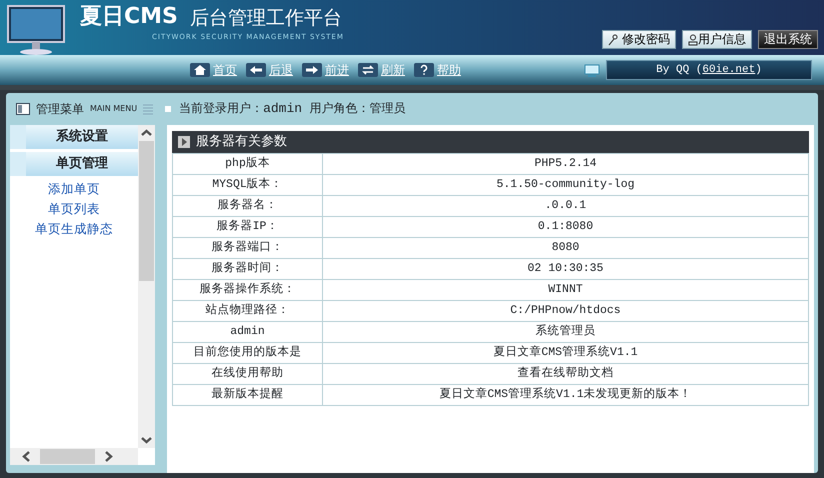 The width and height of the screenshot is (824, 478). I want to click on value-cell: C:/PHPnow/htdocs, so click(565, 311).